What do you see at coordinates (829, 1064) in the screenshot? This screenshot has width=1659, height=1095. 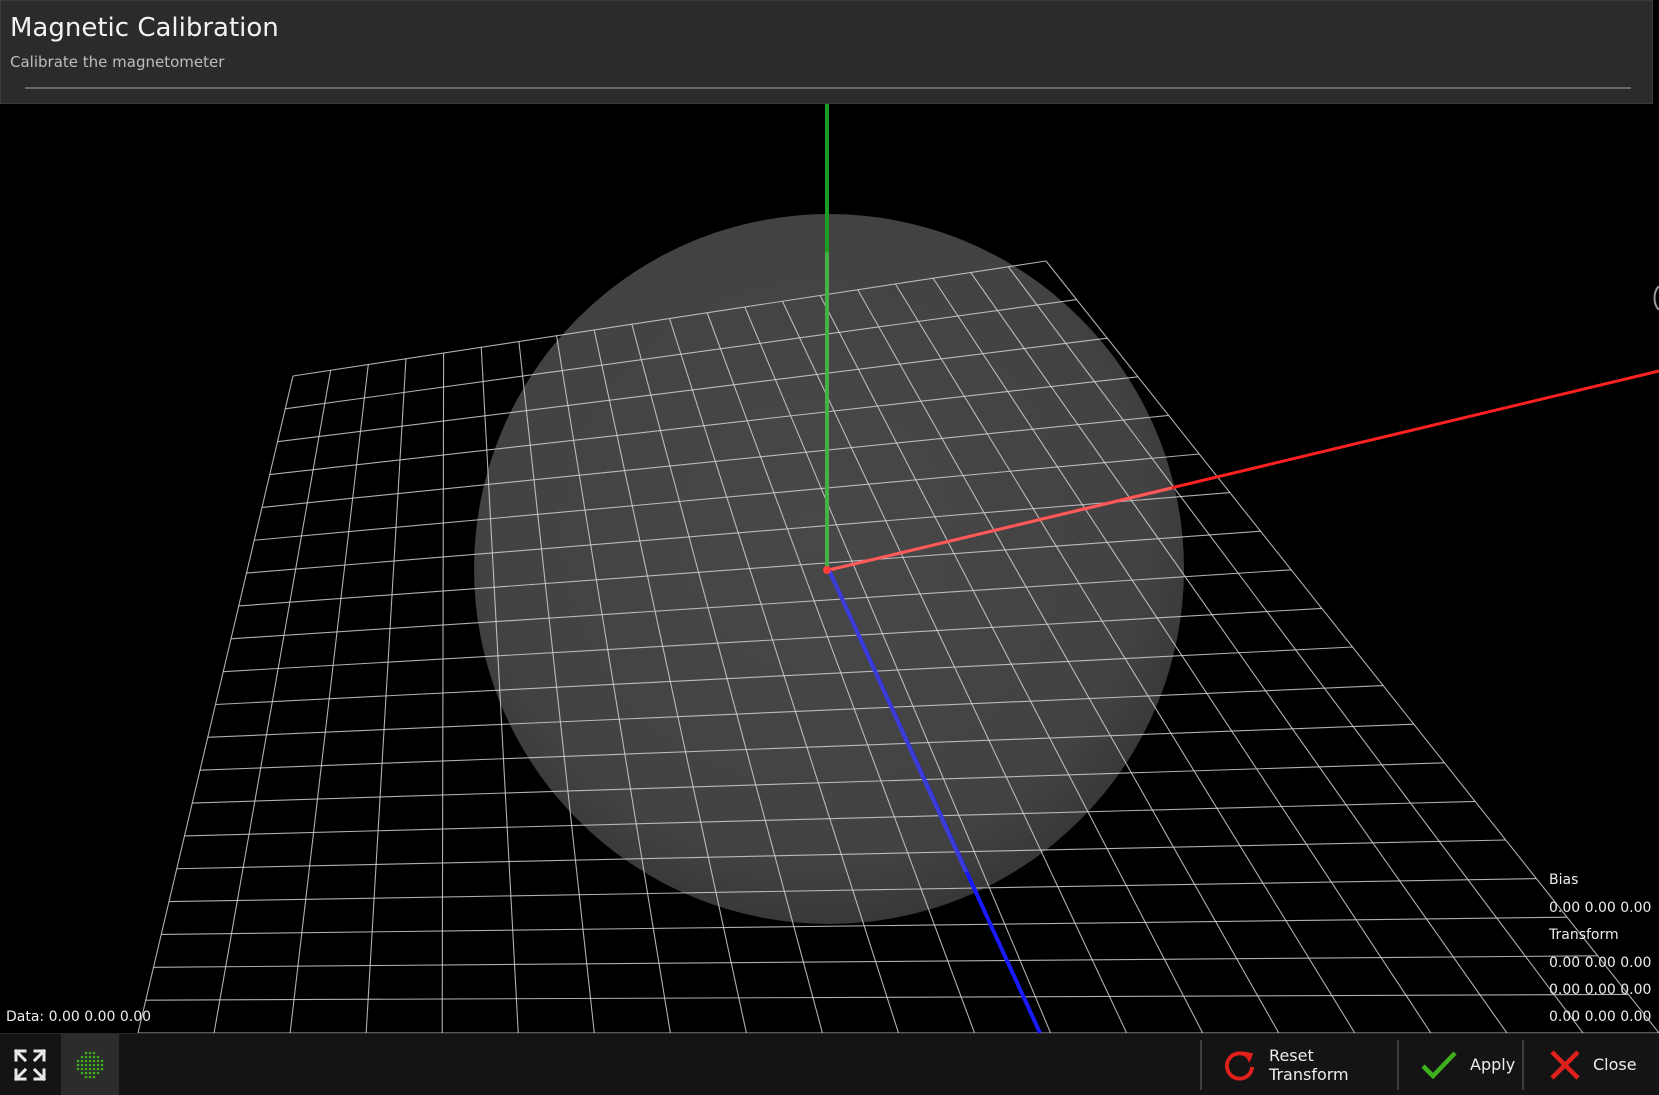 I see `bottom-toolbar: Reset Transform Apply Close` at bounding box center [829, 1064].